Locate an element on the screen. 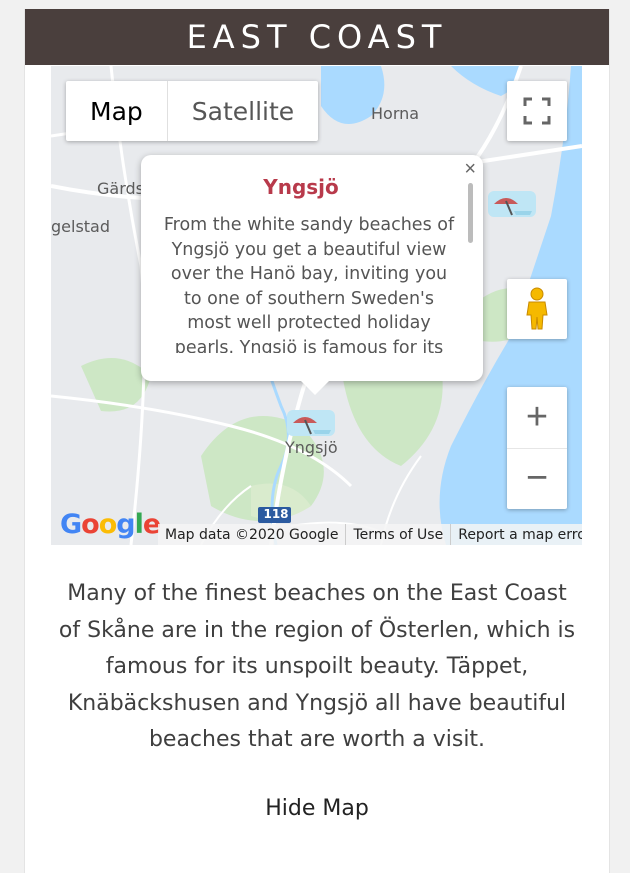 The height and width of the screenshot is (873, 630). google-logo: Google is located at coordinates (110, 524).